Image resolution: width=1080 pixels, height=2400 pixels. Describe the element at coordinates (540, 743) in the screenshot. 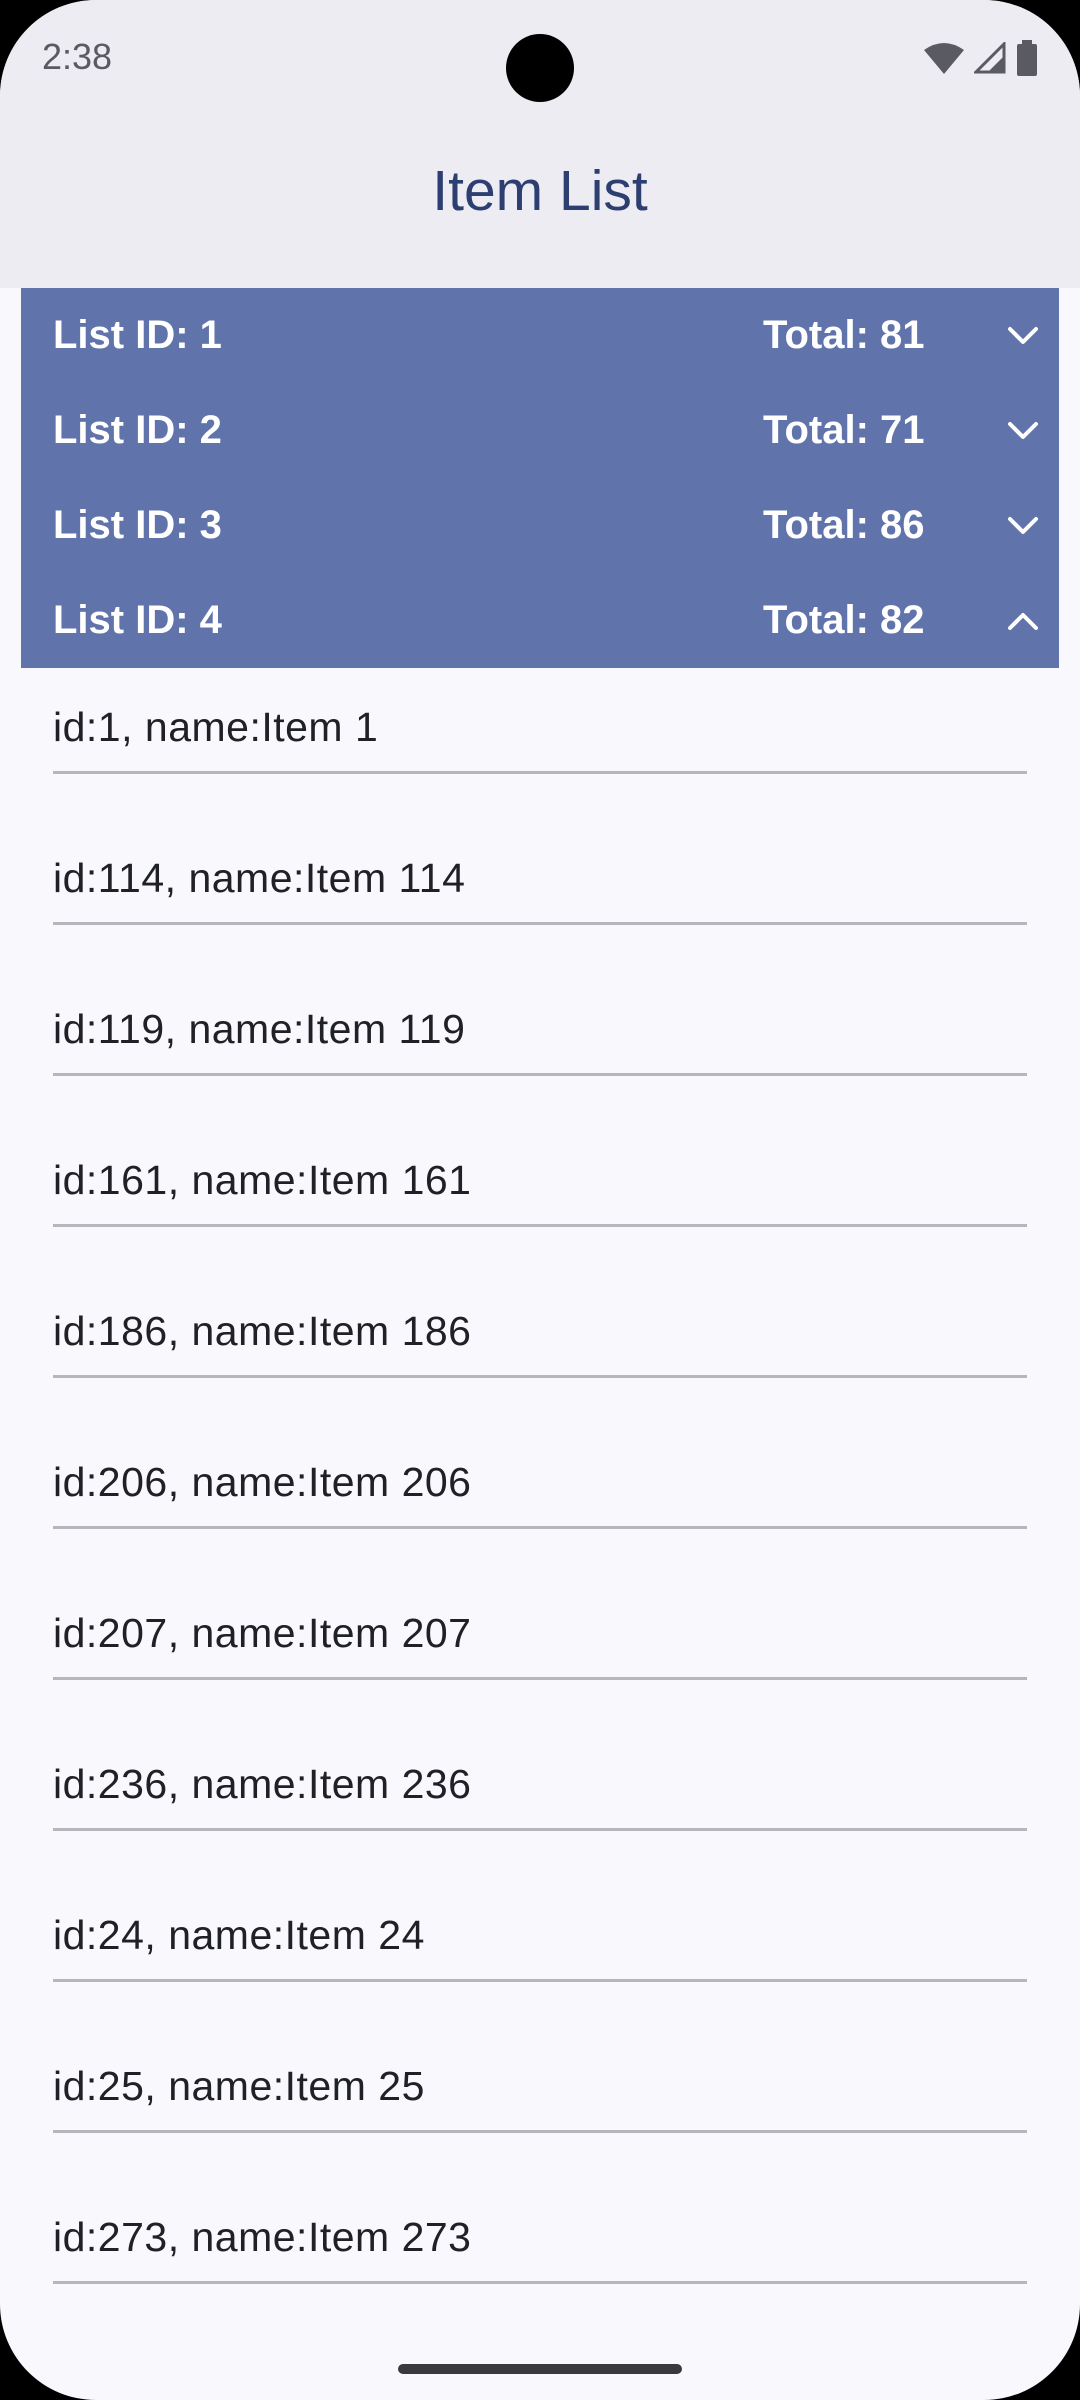

I see `list-item: id:1, name:Item 1` at that location.